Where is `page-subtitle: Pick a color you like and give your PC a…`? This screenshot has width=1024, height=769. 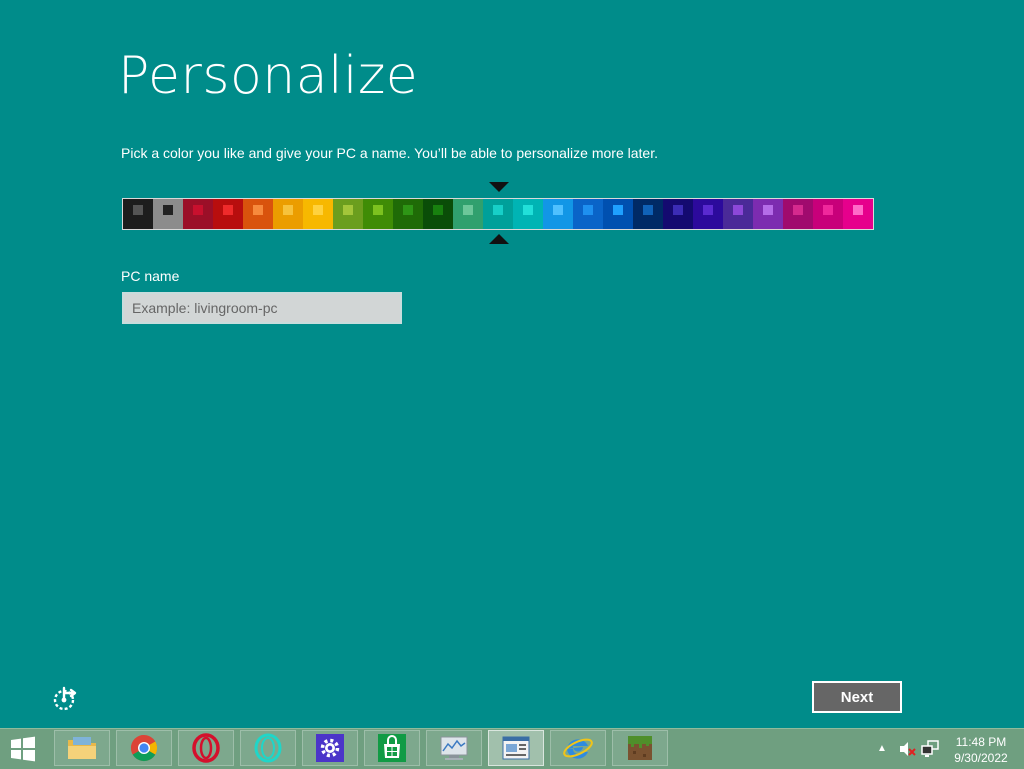 page-subtitle: Pick a color you like and give your PC a… is located at coordinates (389, 153).